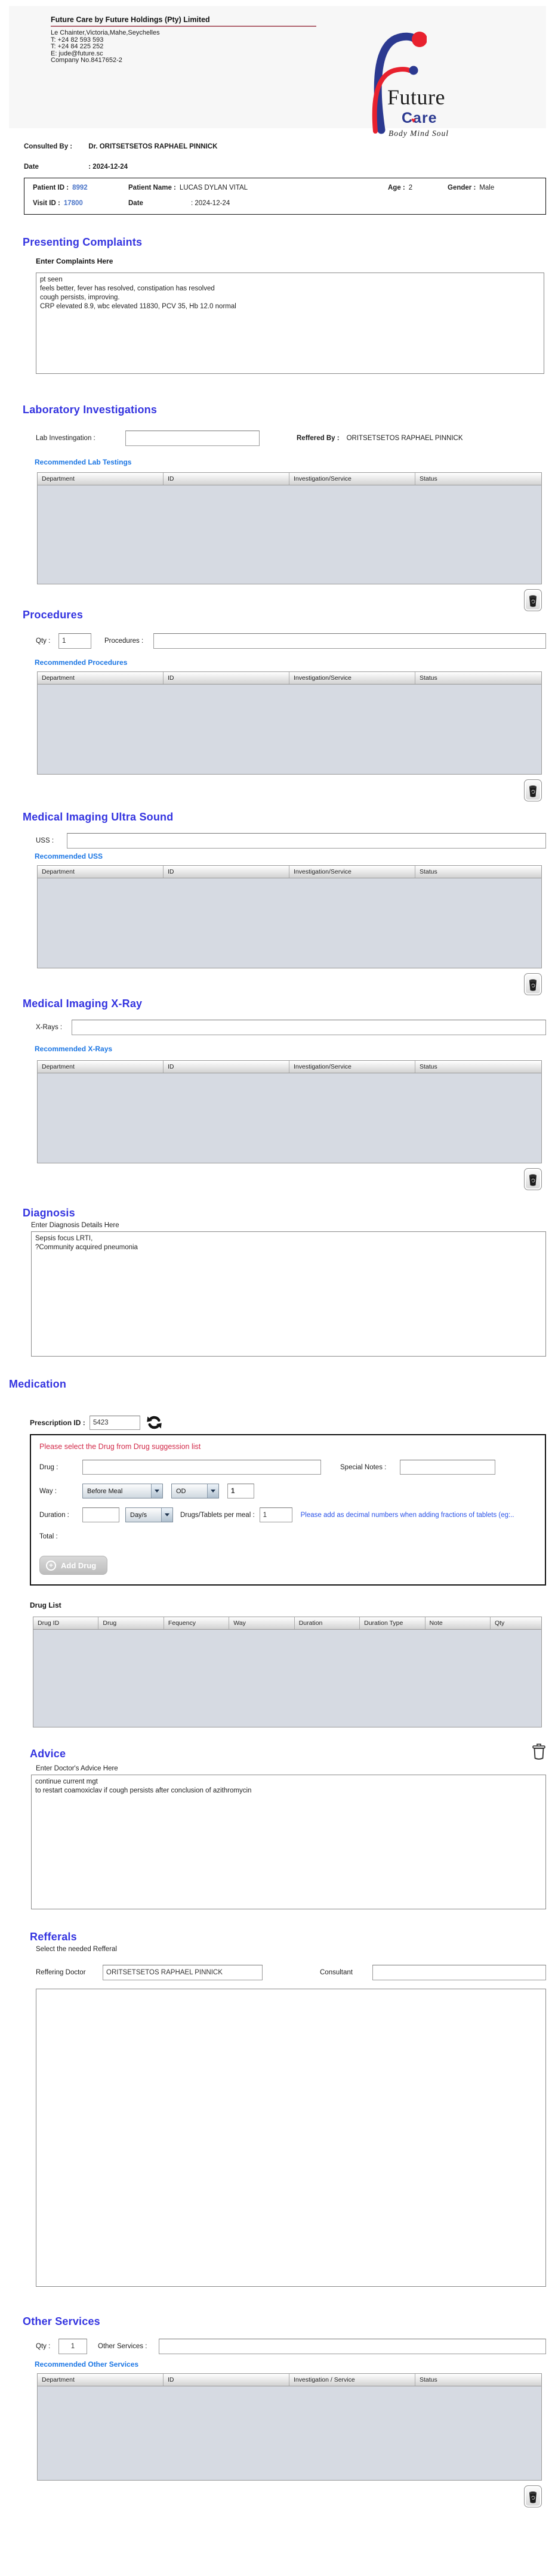 The height and width of the screenshot is (2576, 555). What do you see at coordinates (214, 187) in the screenshot?
I see `patient-name-value: LUCAS DYLAN VITAL` at bounding box center [214, 187].